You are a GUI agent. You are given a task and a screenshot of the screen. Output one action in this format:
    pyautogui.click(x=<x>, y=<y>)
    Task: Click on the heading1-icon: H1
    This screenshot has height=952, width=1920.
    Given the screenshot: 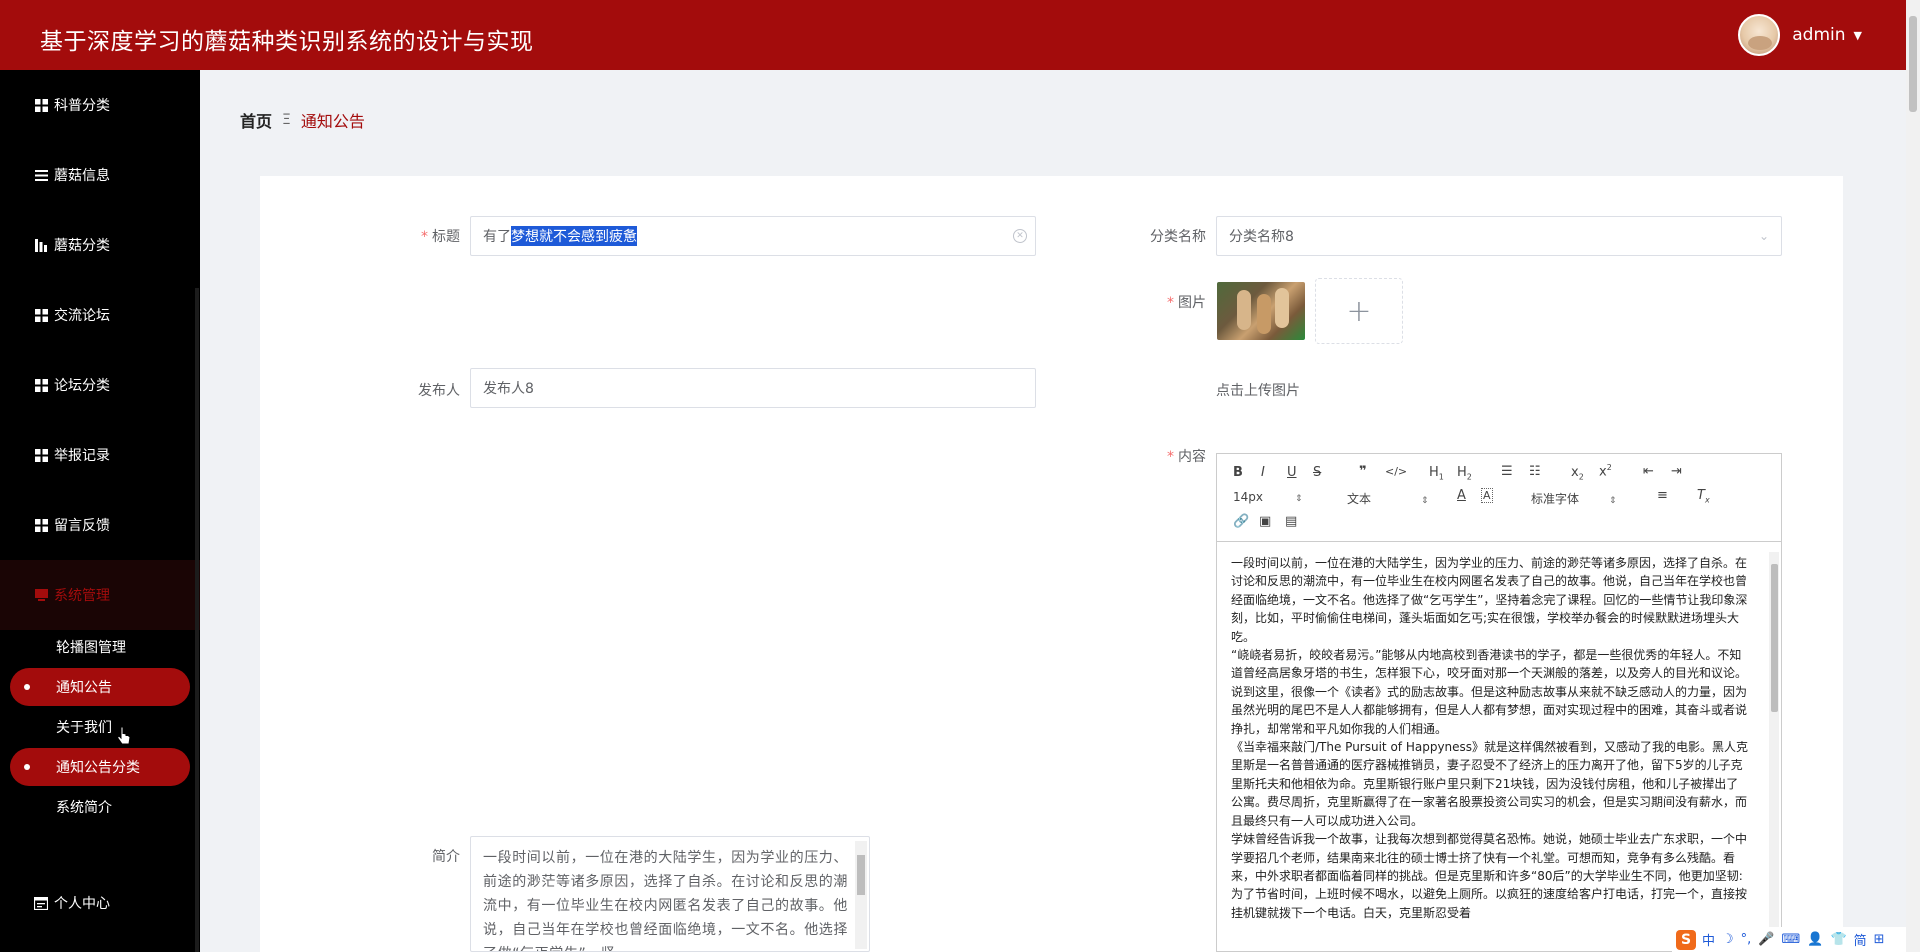 What is the action you would take?
    pyautogui.click(x=1436, y=473)
    